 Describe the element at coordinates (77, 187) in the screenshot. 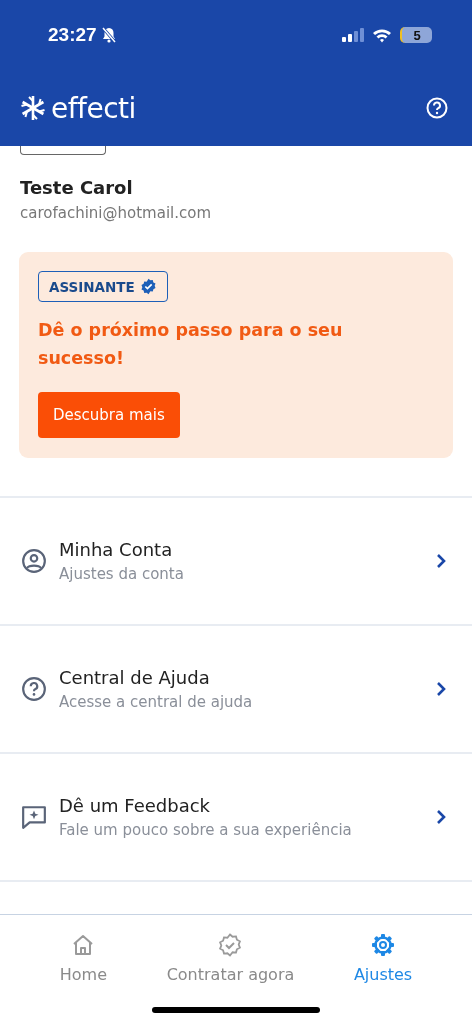

I see `user-name: Teste Carol` at that location.